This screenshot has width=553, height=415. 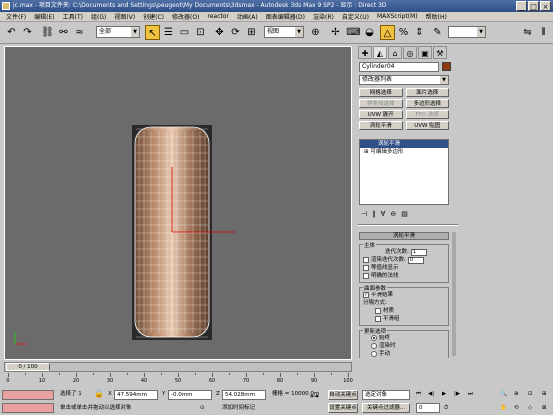 What do you see at coordinates (200, 32) in the screenshot?
I see `window-crossing-icon: ⊡` at bounding box center [200, 32].